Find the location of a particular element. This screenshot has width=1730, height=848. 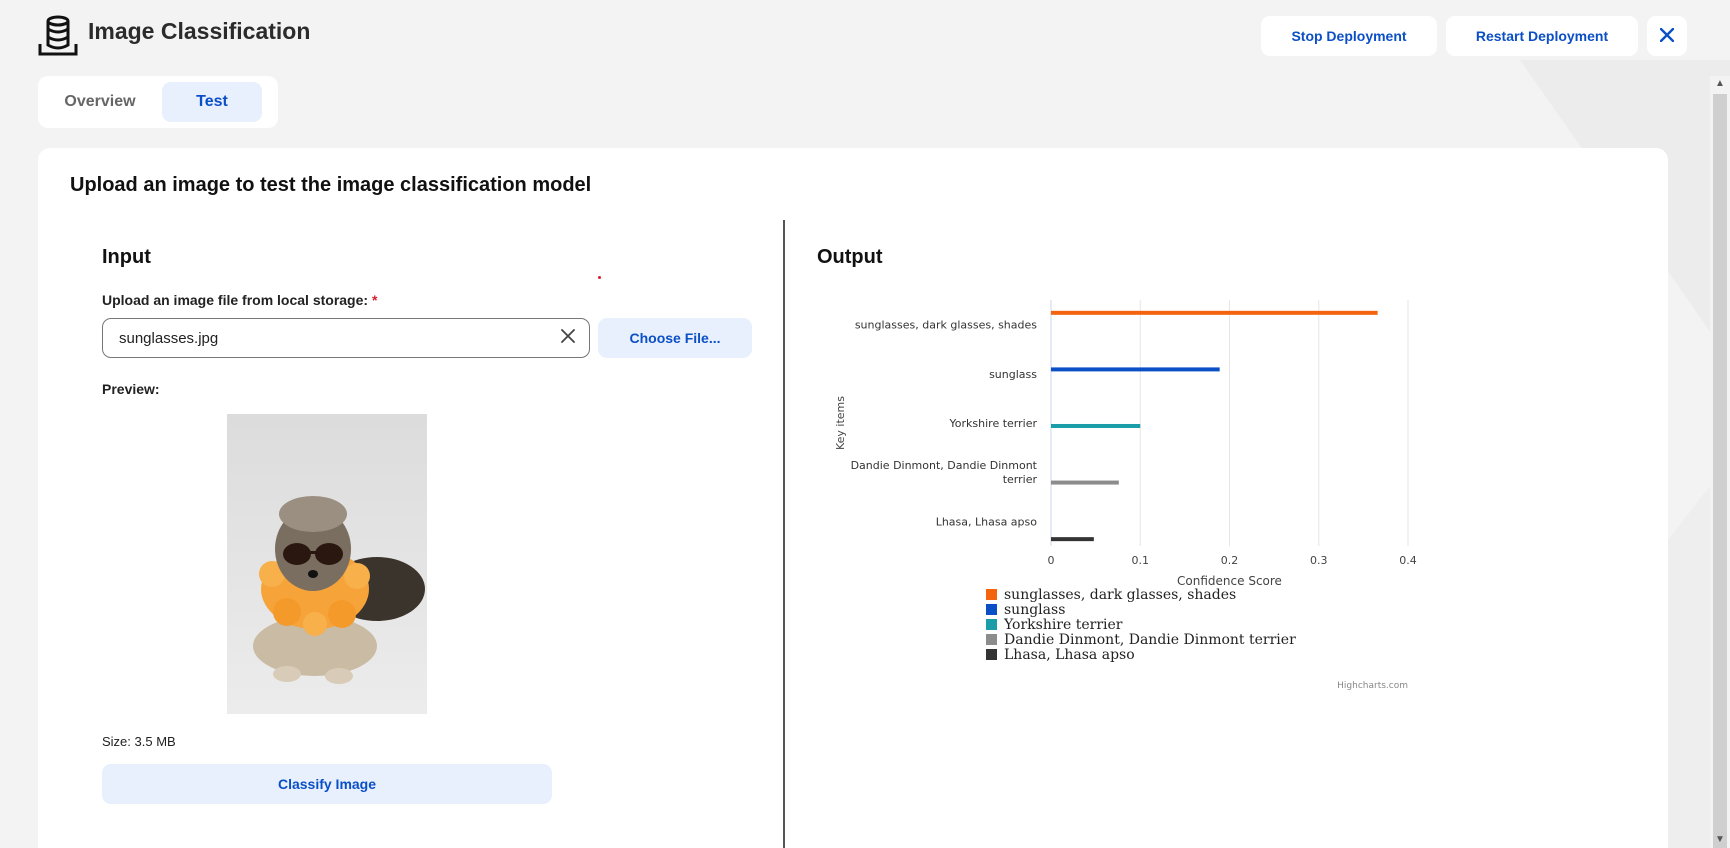

restart-deployment-button: Restart Deployment is located at coordinates (1542, 36).